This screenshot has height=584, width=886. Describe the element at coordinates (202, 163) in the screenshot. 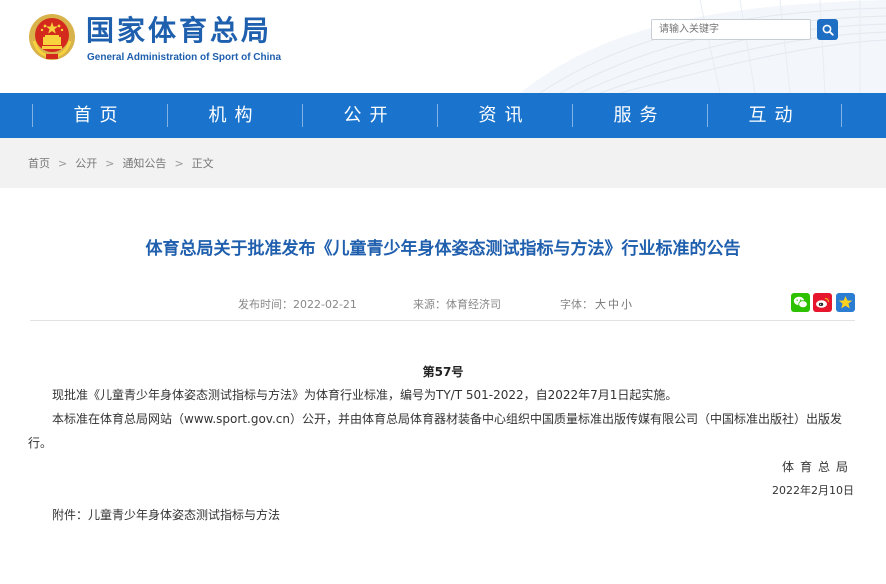

I see `breadcrumb-current: 正文` at that location.